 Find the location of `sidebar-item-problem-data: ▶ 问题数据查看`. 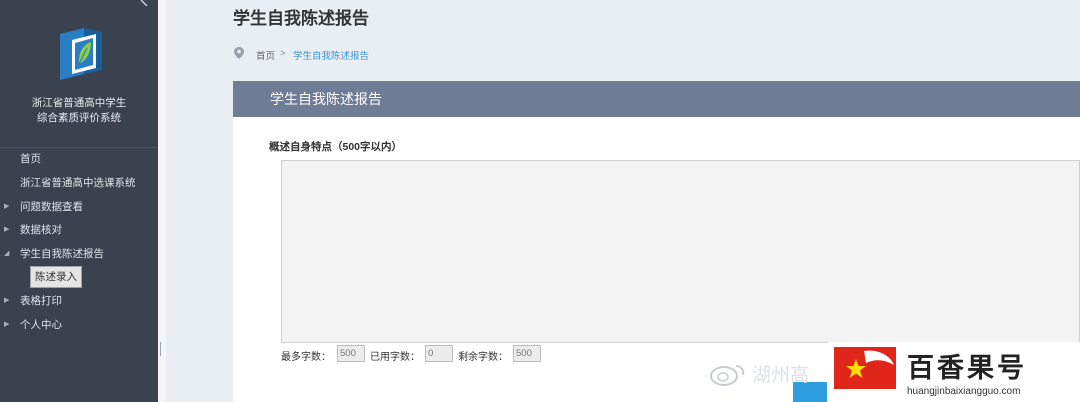

sidebar-item-problem-data: ▶ 问题数据查看 is located at coordinates (79, 207).